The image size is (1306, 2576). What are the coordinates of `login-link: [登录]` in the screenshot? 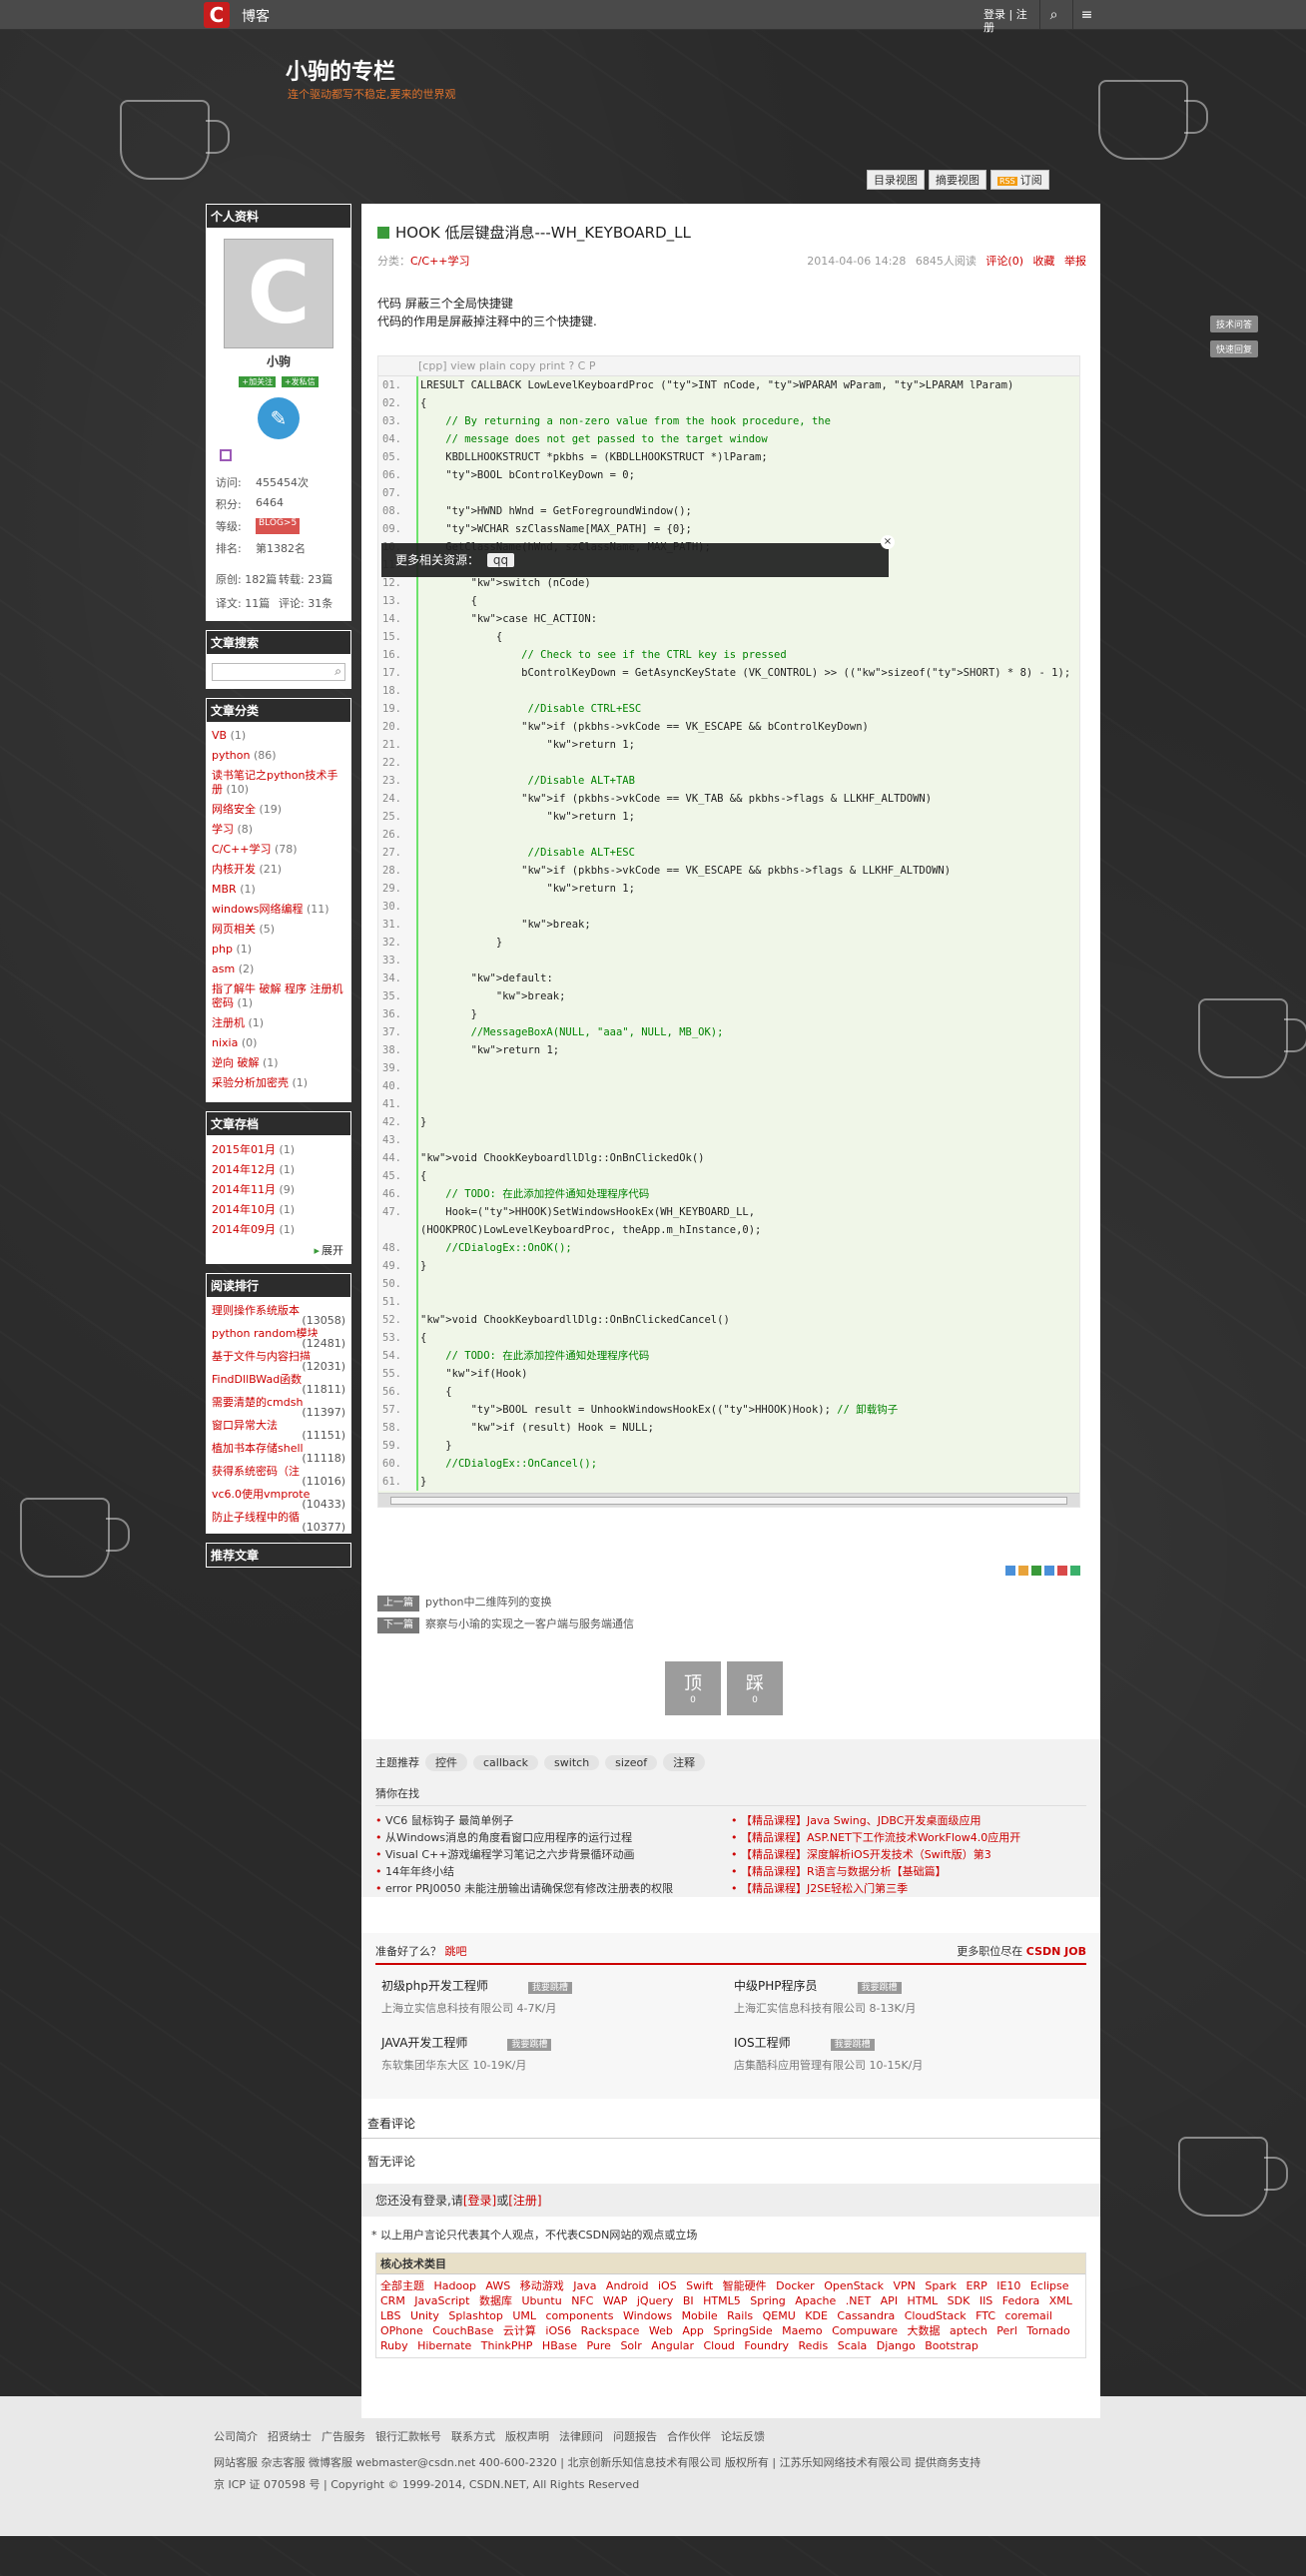 It's located at (479, 2201).